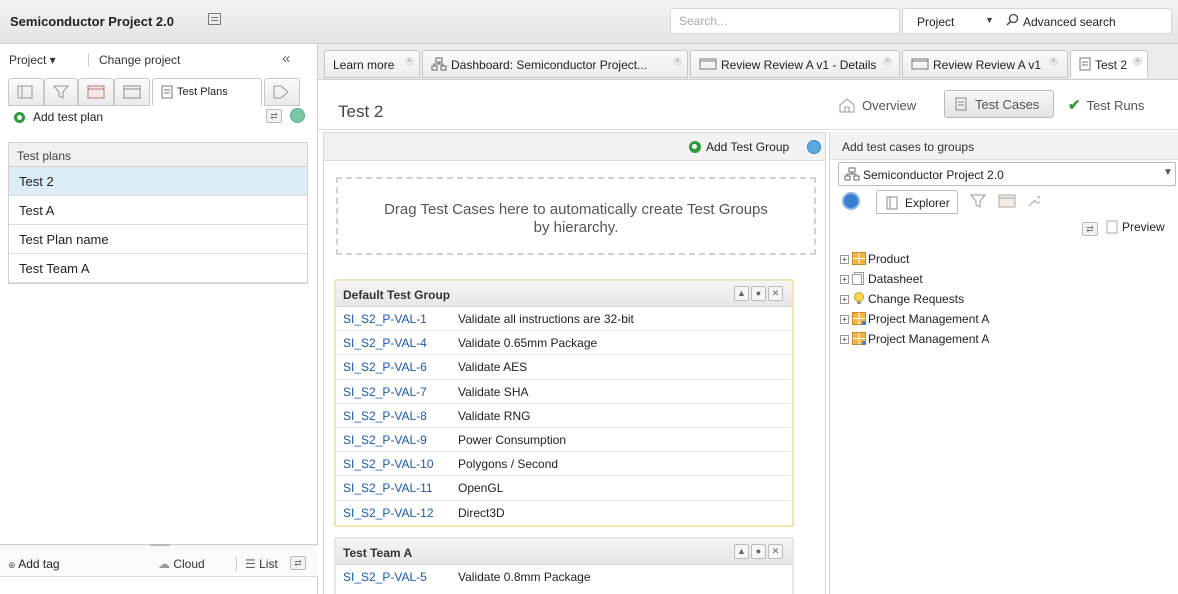 This screenshot has width=1178, height=594. What do you see at coordinates (134, 60) in the screenshot?
I see `change-project-link: Change project` at bounding box center [134, 60].